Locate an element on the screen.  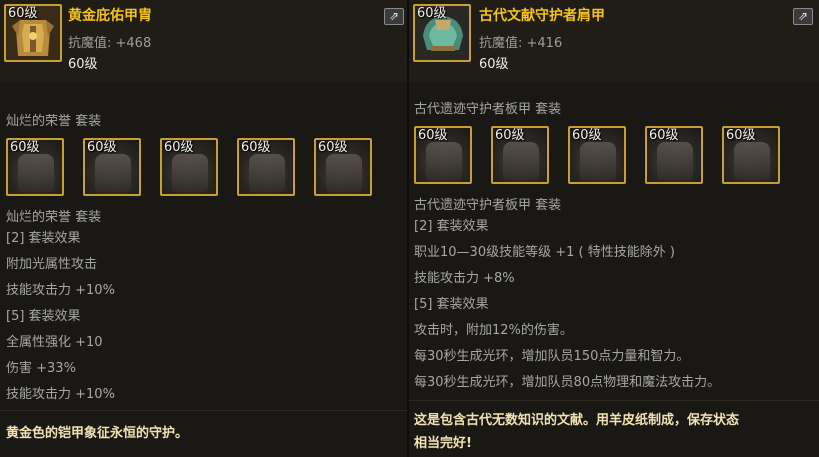
set-name: 古代遗迹守护者板甲 套装 is located at coordinates (488, 205).